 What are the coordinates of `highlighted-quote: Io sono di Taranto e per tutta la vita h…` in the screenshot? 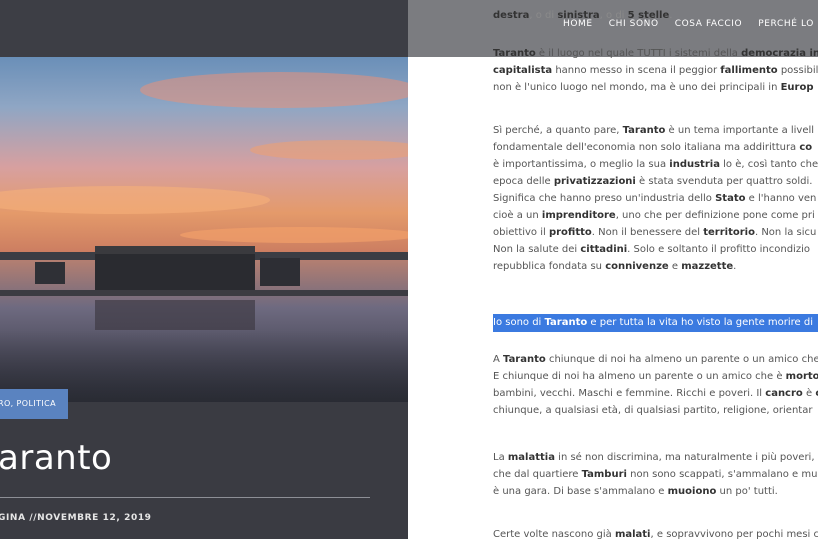 It's located at (655, 323).